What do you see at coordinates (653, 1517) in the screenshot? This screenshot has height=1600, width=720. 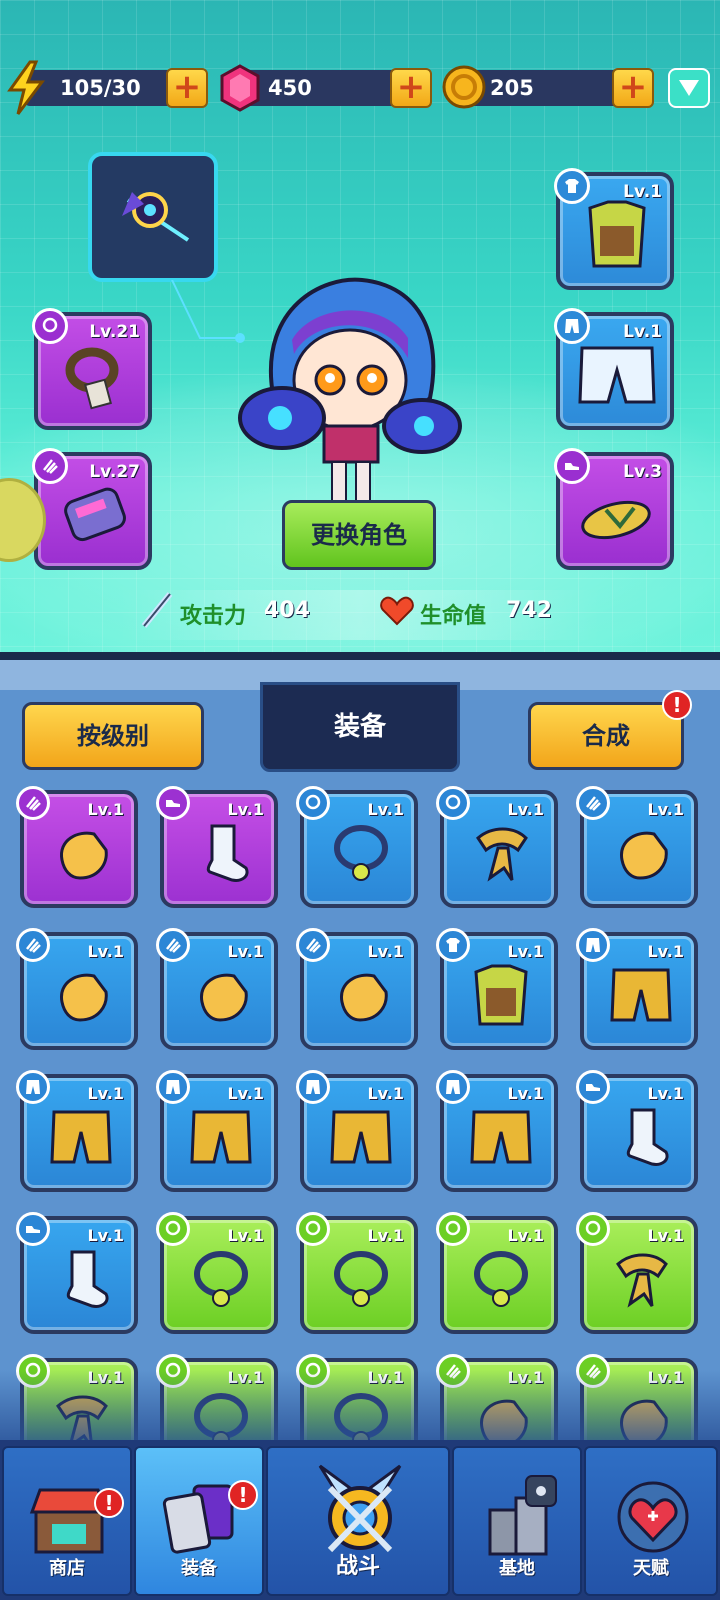 I see `talent-heart-icon` at bounding box center [653, 1517].